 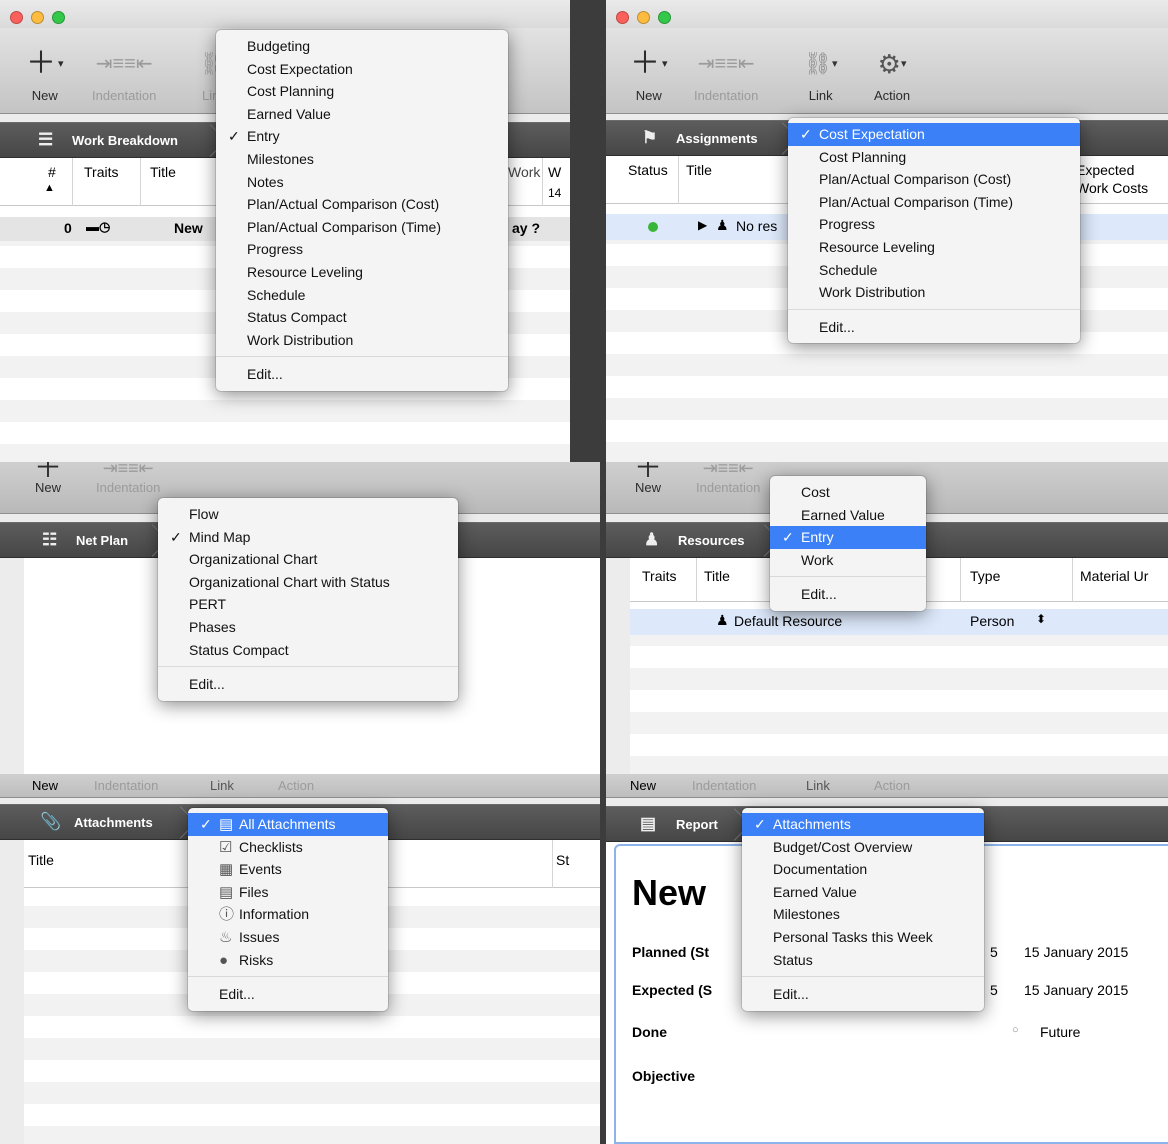 What do you see at coordinates (288, 847) in the screenshot?
I see `menu-item: ☑ Checklists` at bounding box center [288, 847].